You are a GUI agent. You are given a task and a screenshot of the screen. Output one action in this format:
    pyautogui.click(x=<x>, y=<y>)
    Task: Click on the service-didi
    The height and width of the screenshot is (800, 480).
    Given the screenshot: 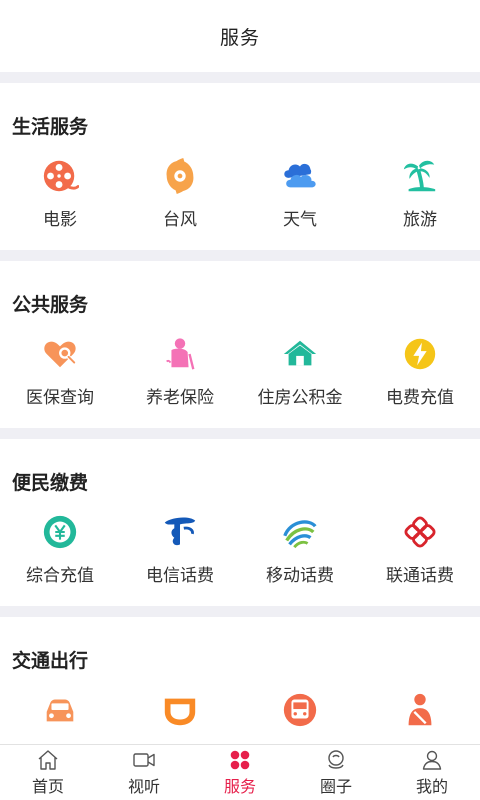 What is the action you would take?
    pyautogui.click(x=180, y=712)
    